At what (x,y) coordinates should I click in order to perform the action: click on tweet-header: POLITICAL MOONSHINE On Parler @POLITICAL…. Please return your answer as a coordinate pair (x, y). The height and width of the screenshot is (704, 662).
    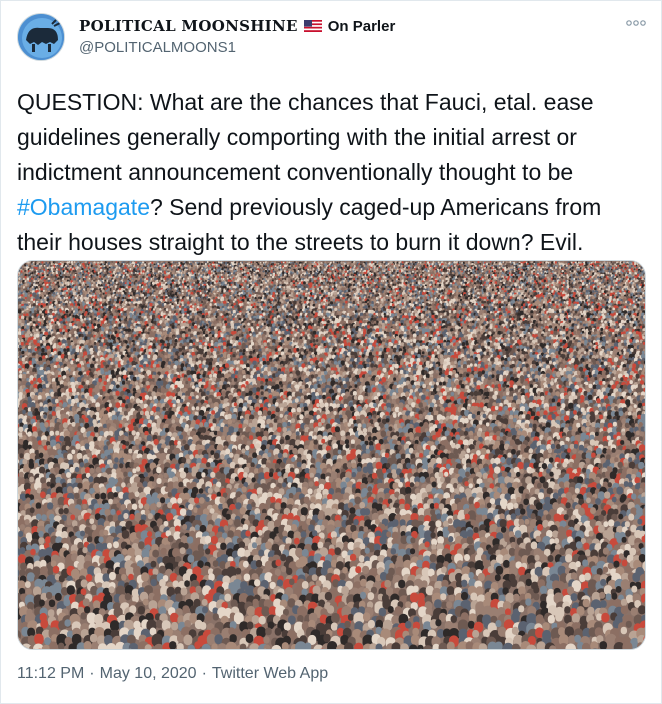
    Looking at the image, I should click on (332, 39).